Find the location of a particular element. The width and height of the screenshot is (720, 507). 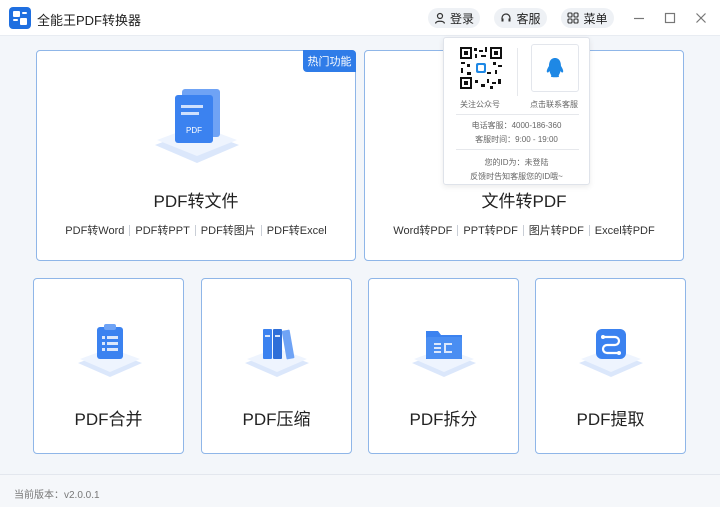

title-bar: 全能王PDF转换器 登录 客服 菜单 is located at coordinates (360, 18).